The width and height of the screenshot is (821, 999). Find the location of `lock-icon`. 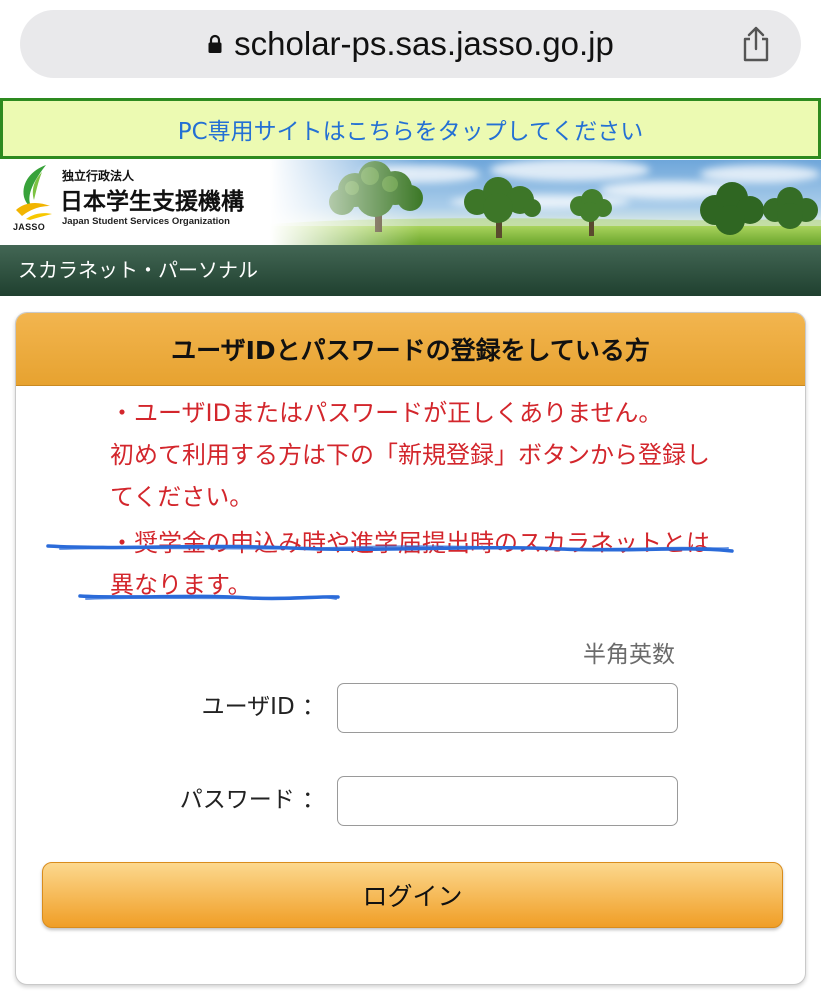

lock-icon is located at coordinates (215, 43).